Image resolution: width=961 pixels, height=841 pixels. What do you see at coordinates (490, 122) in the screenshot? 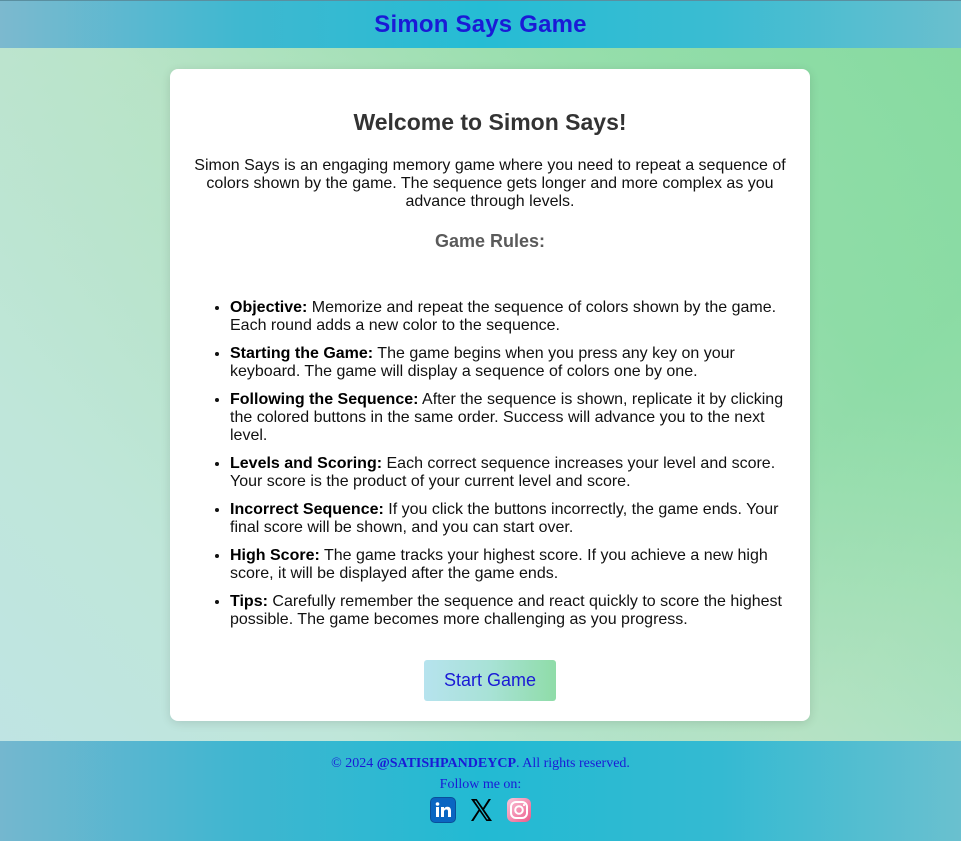
I see `welcome-heading: Welcome to Simon Says!` at bounding box center [490, 122].